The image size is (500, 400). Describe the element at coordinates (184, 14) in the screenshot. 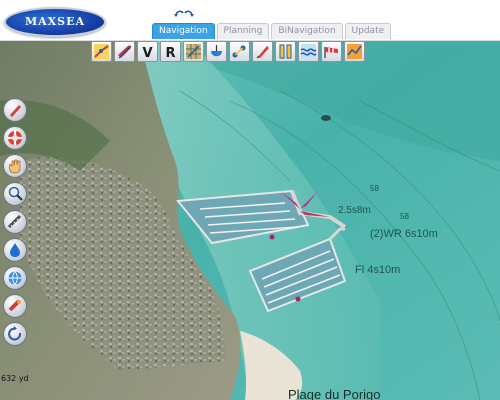

I see `undo-redo-icon` at that location.